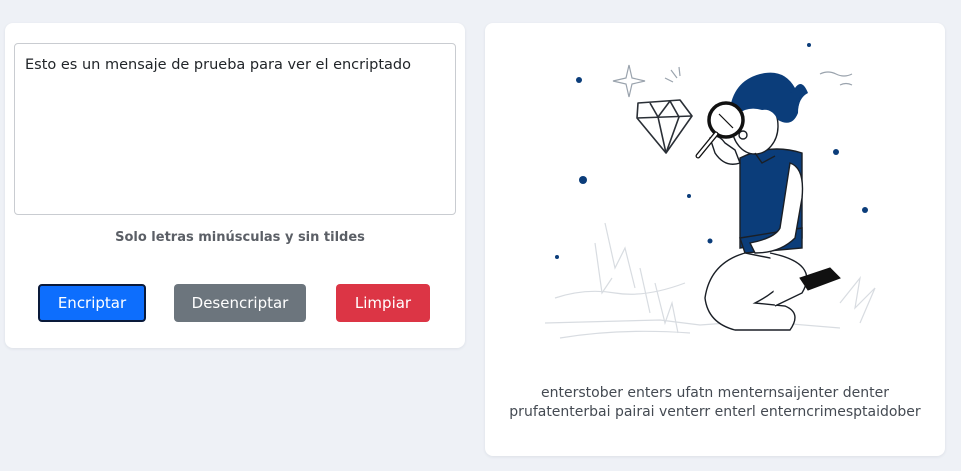  I want to click on encrypt-button: Encriptar, so click(92, 303).